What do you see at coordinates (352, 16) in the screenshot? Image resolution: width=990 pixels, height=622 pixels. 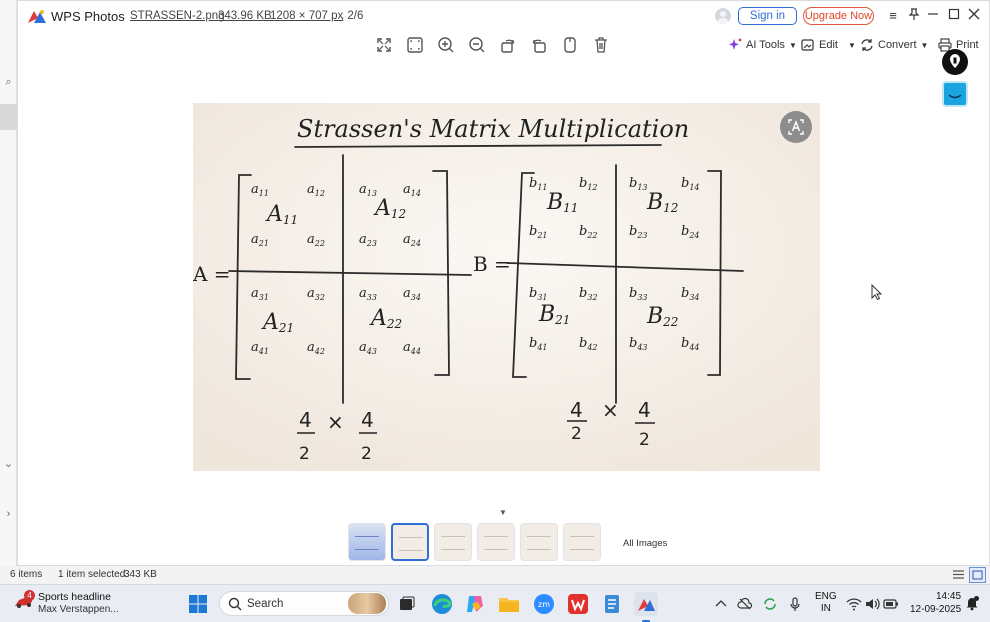 I see `file-index: , 2/6` at bounding box center [352, 16].